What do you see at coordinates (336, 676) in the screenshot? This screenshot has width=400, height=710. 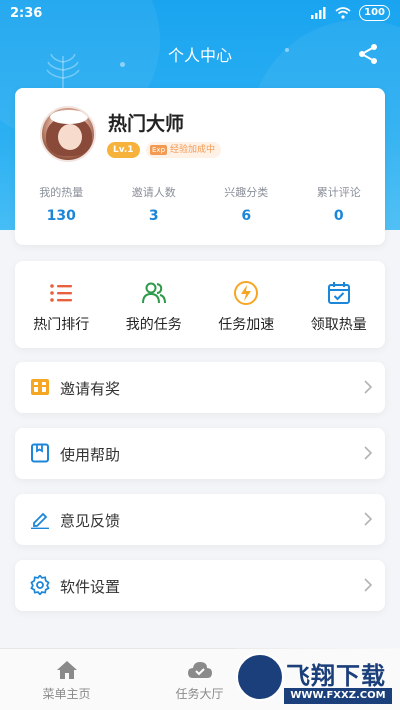 I see `watermark-text: 飞翔下载` at bounding box center [336, 676].